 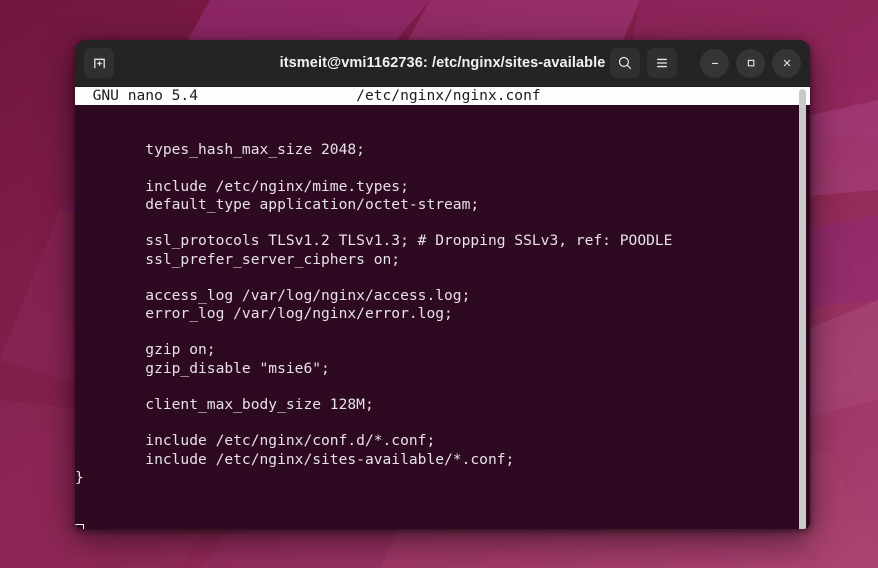 I want to click on vertical-scrollbar, so click(x=802, y=309).